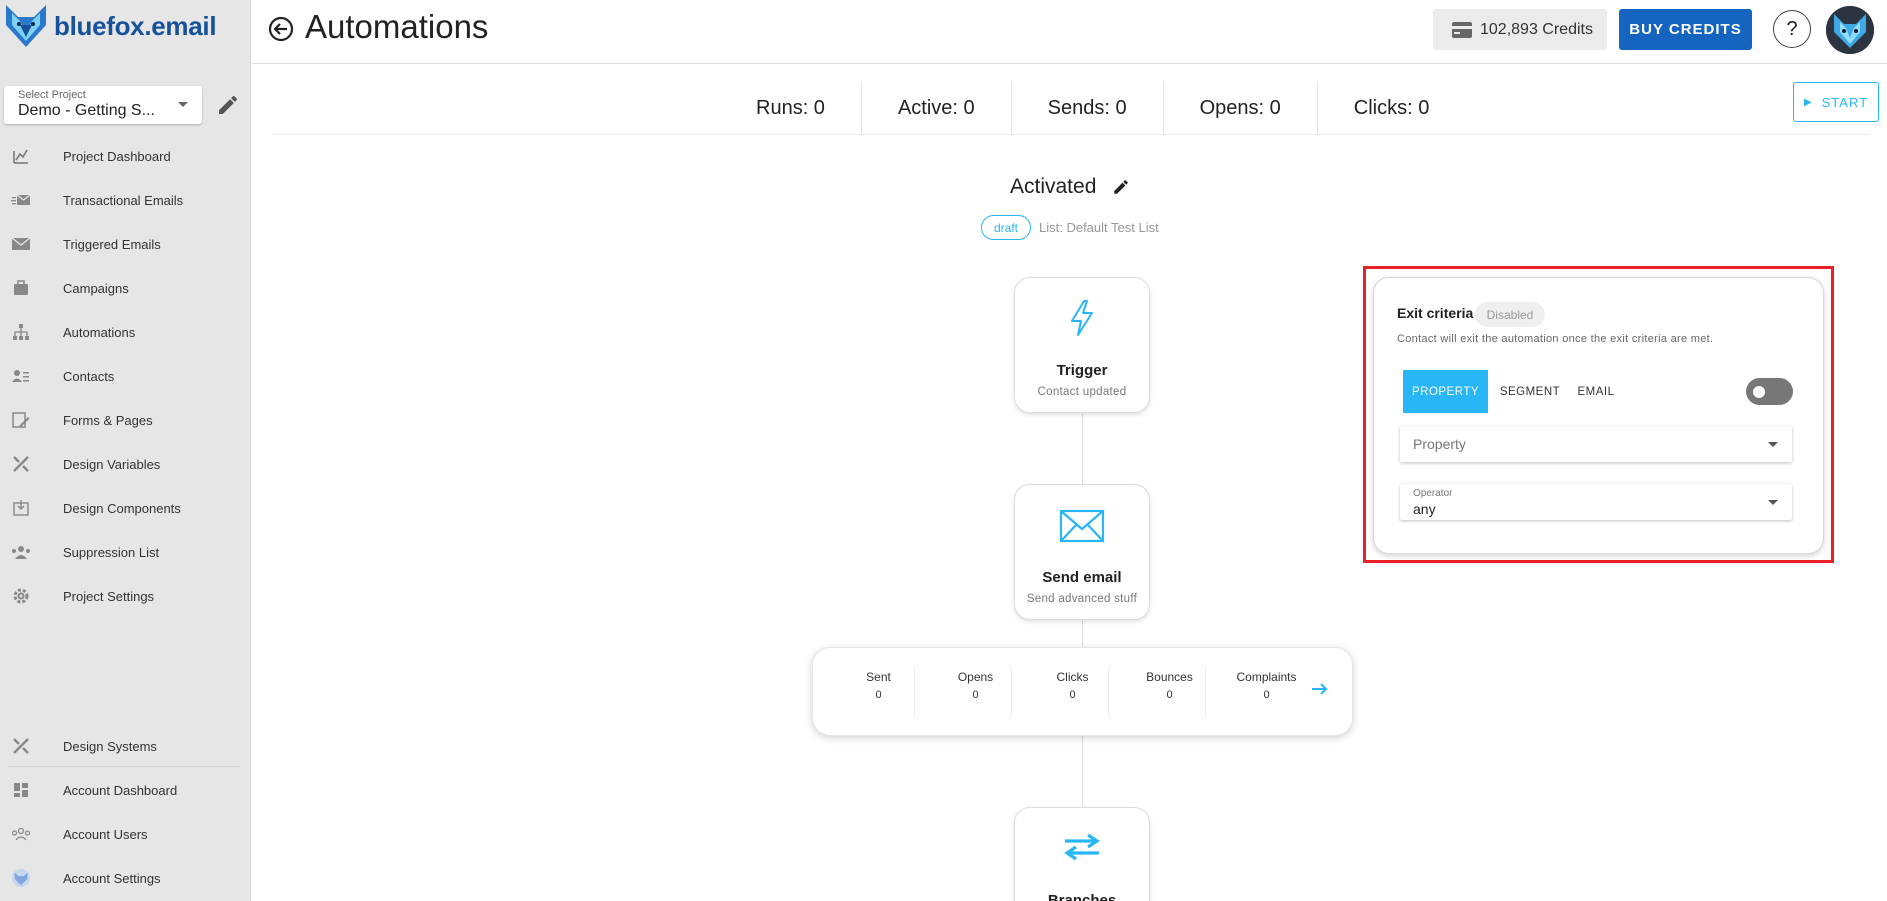 This screenshot has width=1887, height=901. What do you see at coordinates (1082, 634) in the screenshot?
I see `flow-connector` at bounding box center [1082, 634].